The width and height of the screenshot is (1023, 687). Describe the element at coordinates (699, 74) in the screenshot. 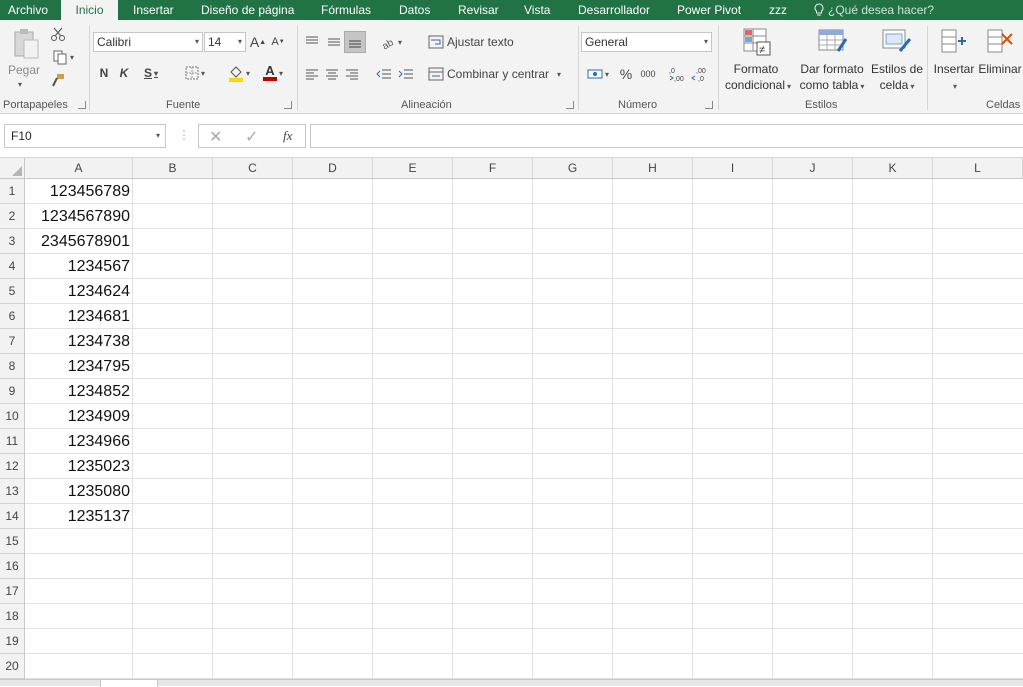

I see `decrease-decimal-icon-button: ,00,0` at that location.